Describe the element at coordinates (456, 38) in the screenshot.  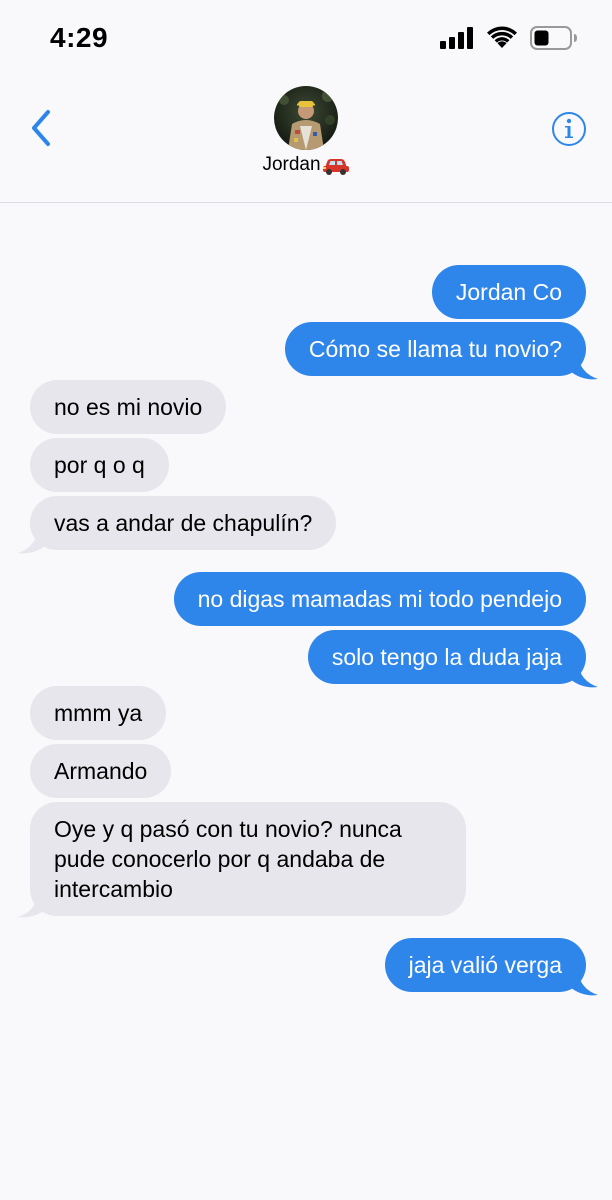
I see `cellular-signal-icon` at that location.